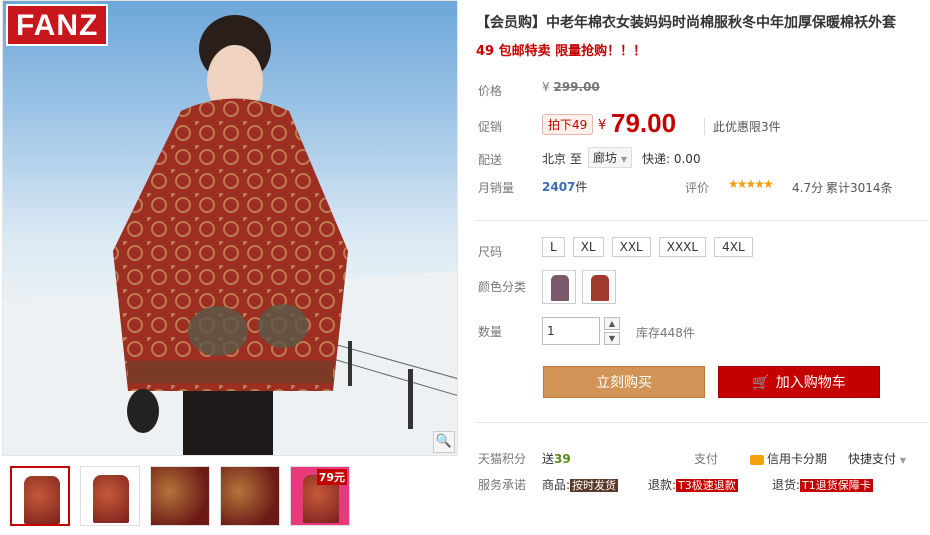 The image size is (930, 535). What do you see at coordinates (320, 496) in the screenshot?
I see `thumbnail-5: 79元` at bounding box center [320, 496].